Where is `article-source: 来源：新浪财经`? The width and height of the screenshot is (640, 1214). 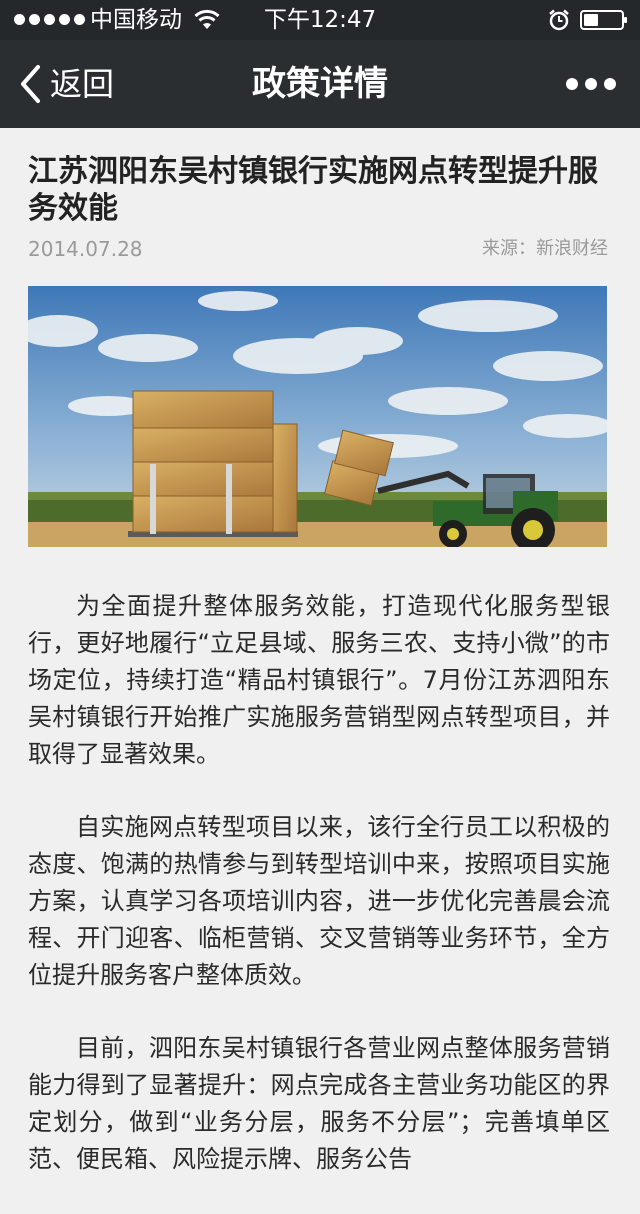
article-source: 来源：新浪财经 is located at coordinates (545, 248).